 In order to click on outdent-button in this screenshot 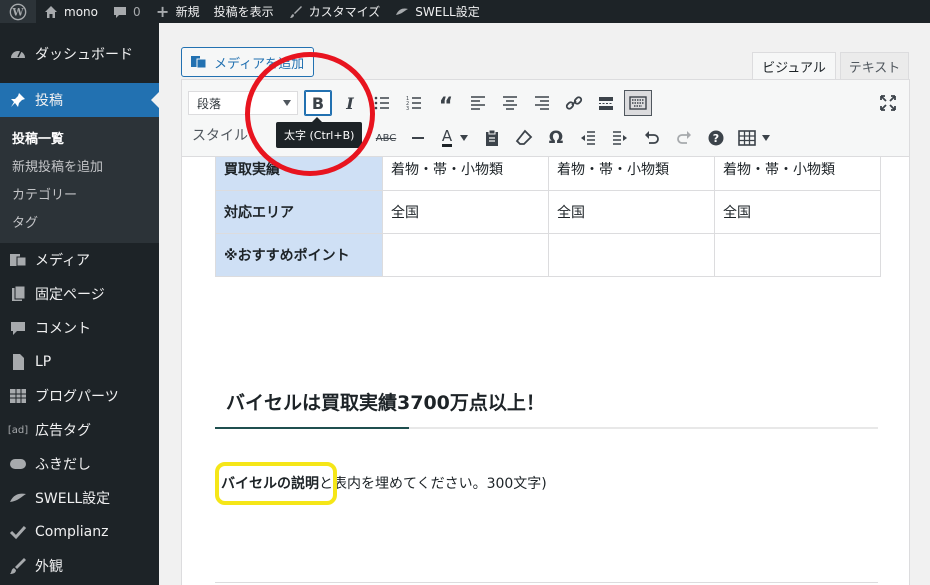, I will do `click(588, 138)`.